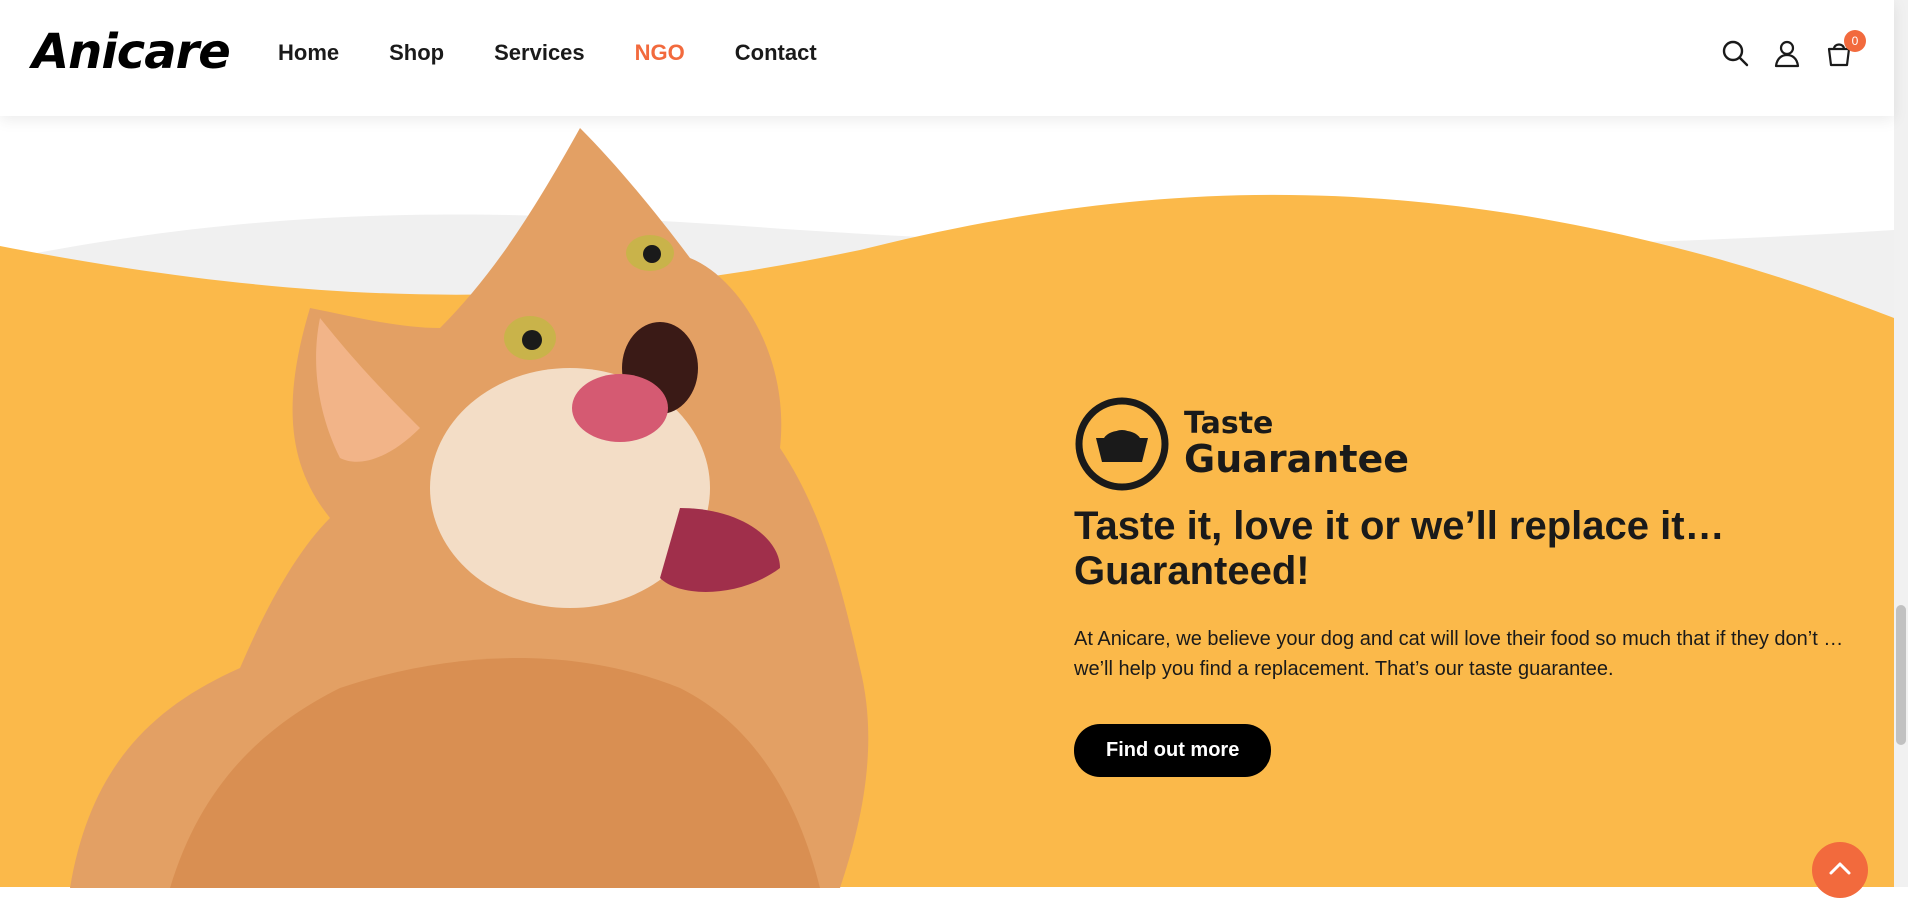 The height and width of the screenshot is (898, 1908). I want to click on cart-icon: 0, so click(1845, 49).